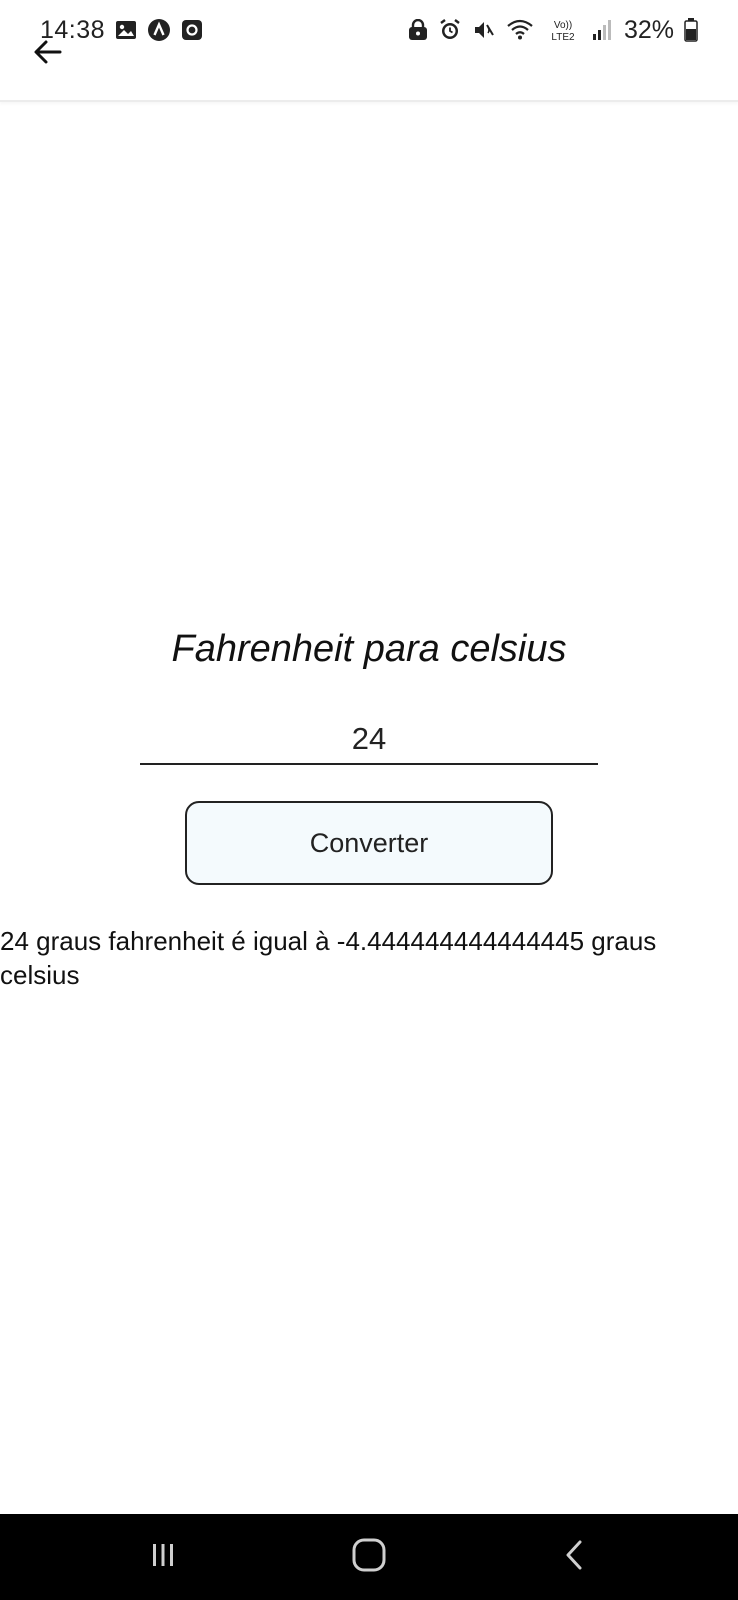  I want to click on a-badge-icon, so click(159, 30).